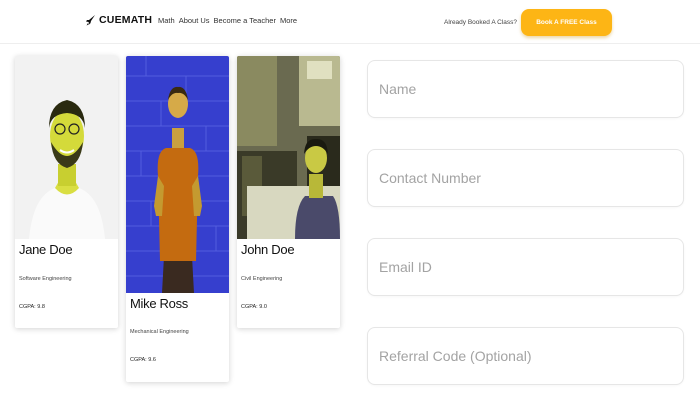 Image resolution: width=700 pixels, height=400 pixels. What do you see at coordinates (525, 178) in the screenshot?
I see `contact-number-field` at bounding box center [525, 178].